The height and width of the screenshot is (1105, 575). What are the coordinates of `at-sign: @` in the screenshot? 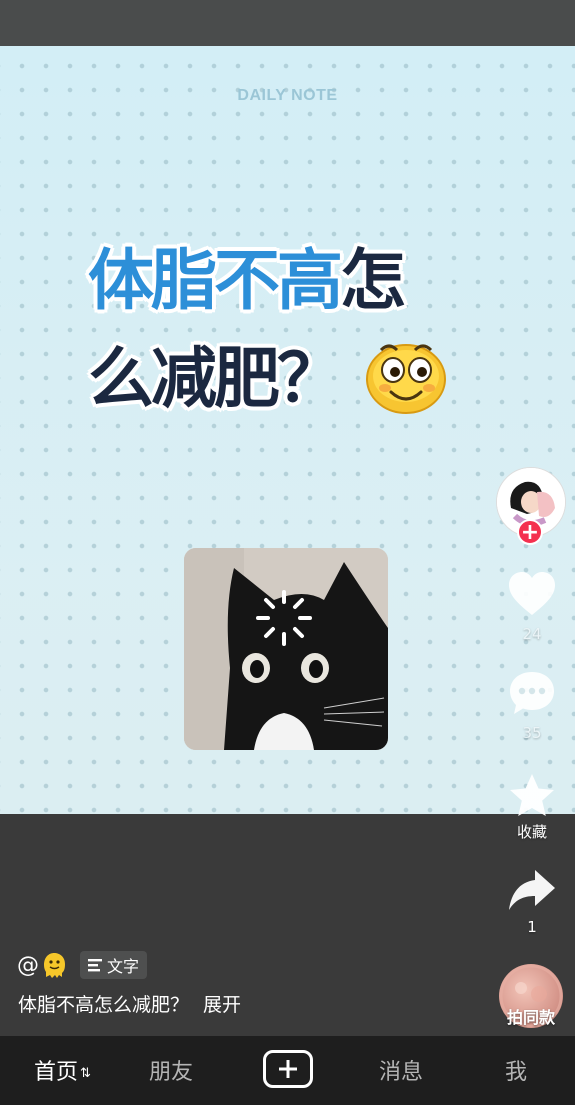 It's located at (28, 965).